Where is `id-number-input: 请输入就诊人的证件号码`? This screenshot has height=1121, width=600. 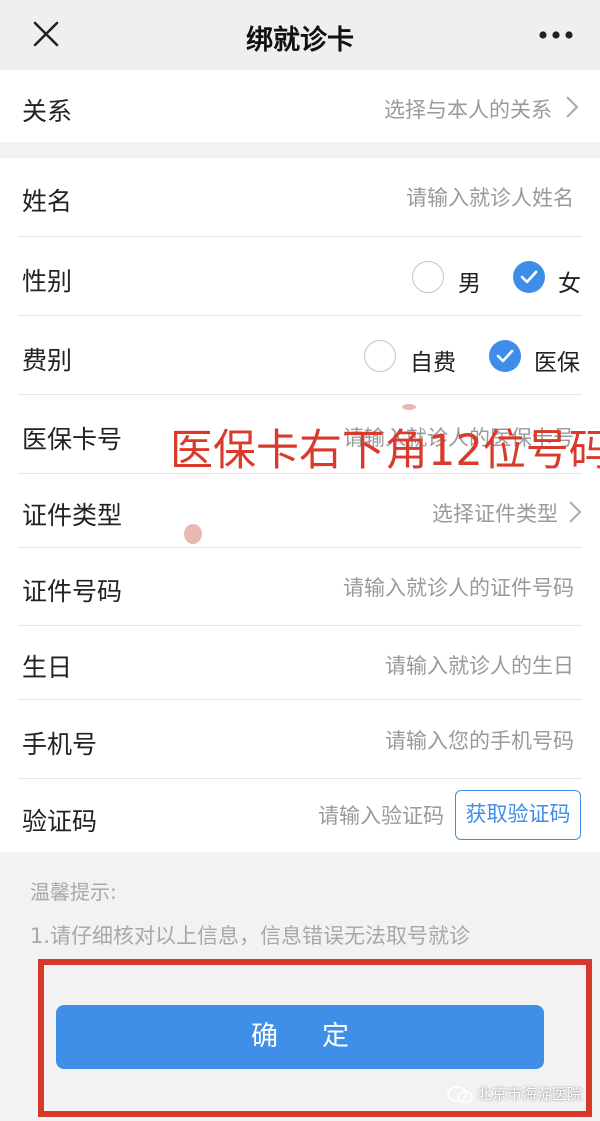
id-number-input: 请输入就诊人的证件号码 is located at coordinates (458, 587).